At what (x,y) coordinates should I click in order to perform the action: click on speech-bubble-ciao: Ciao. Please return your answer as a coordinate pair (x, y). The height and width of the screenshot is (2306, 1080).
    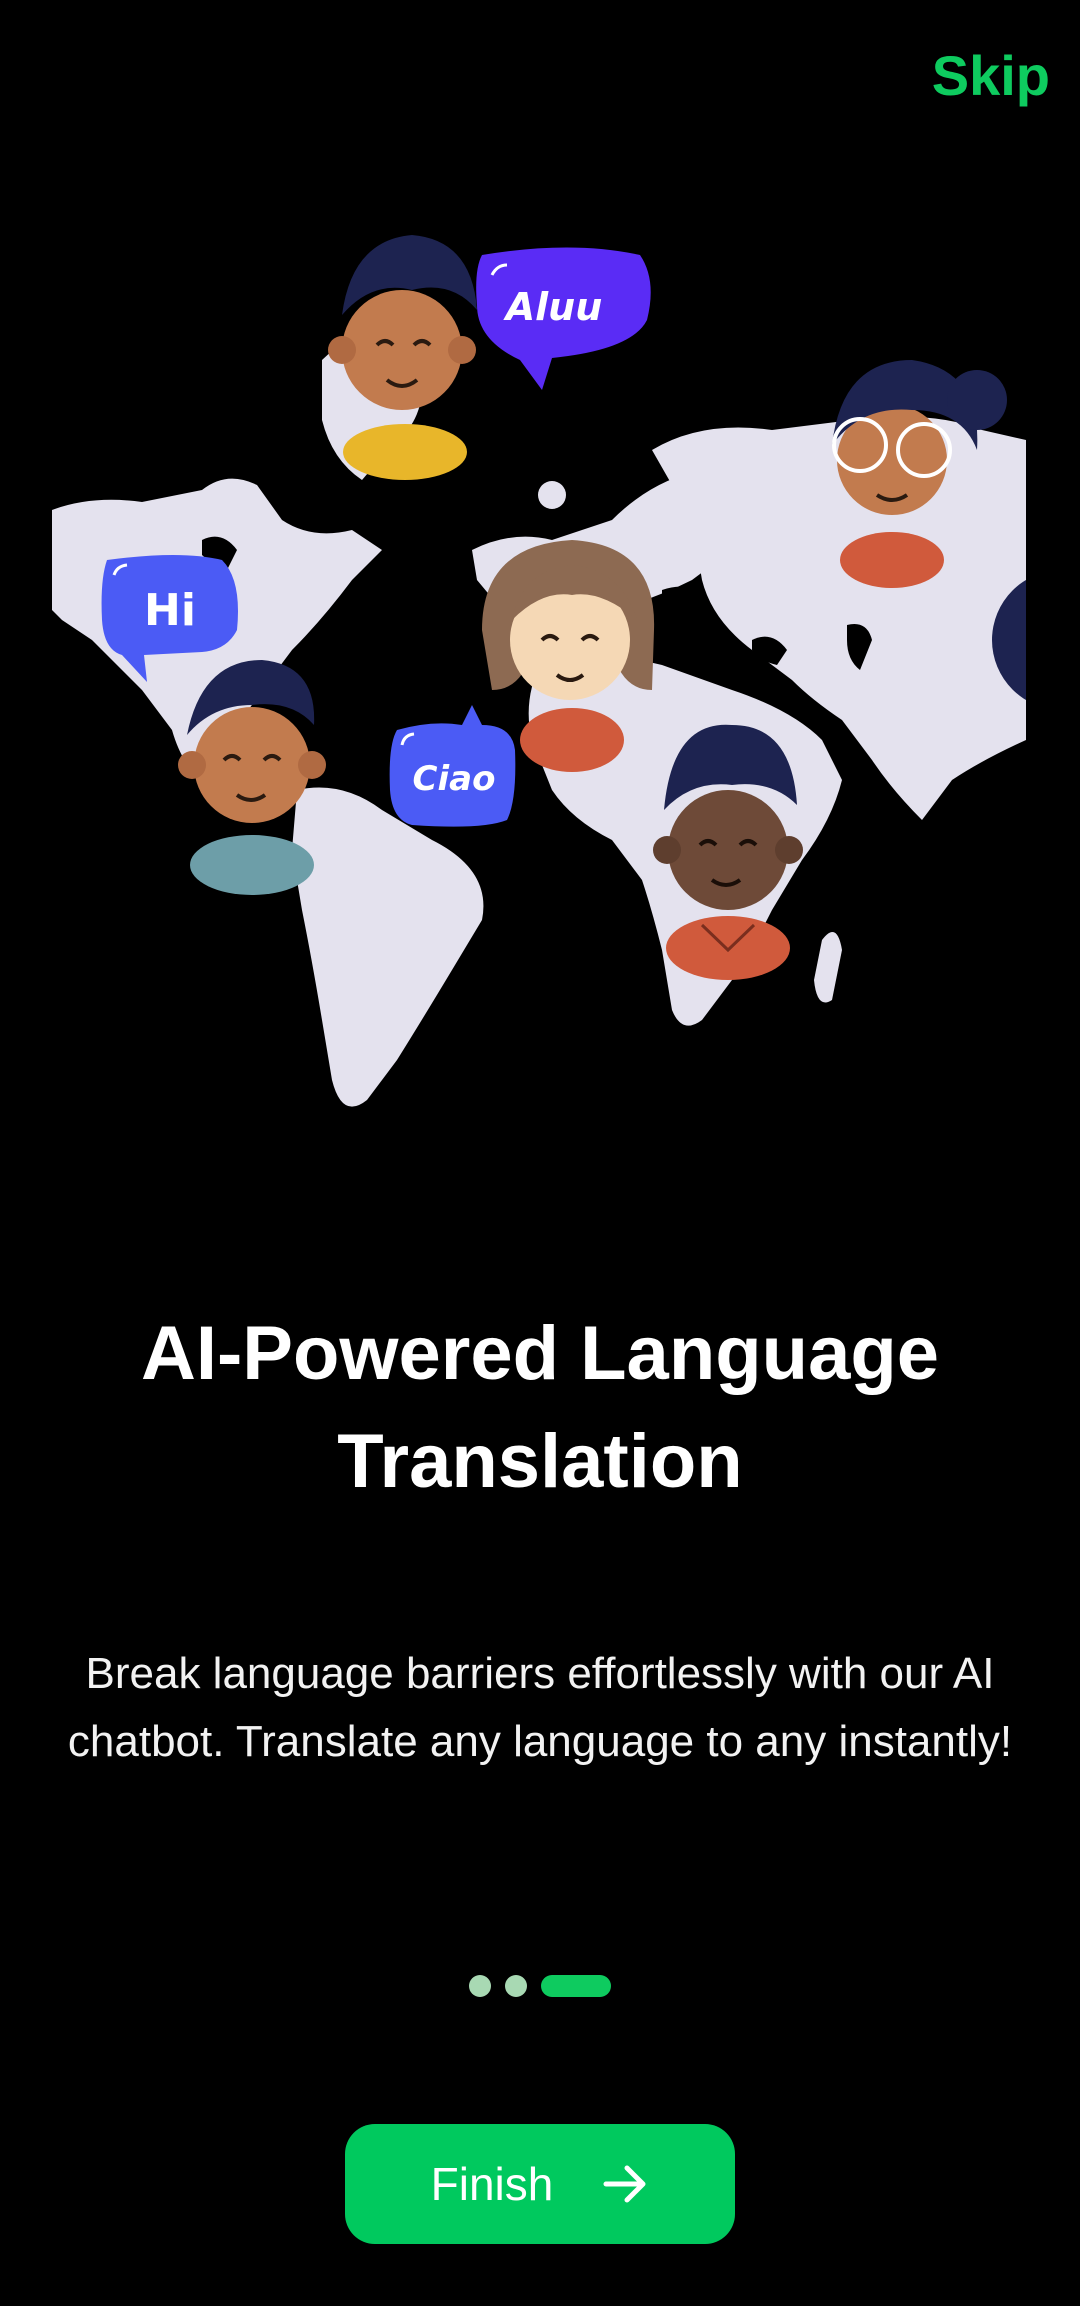
    Looking at the image, I should click on (452, 766).